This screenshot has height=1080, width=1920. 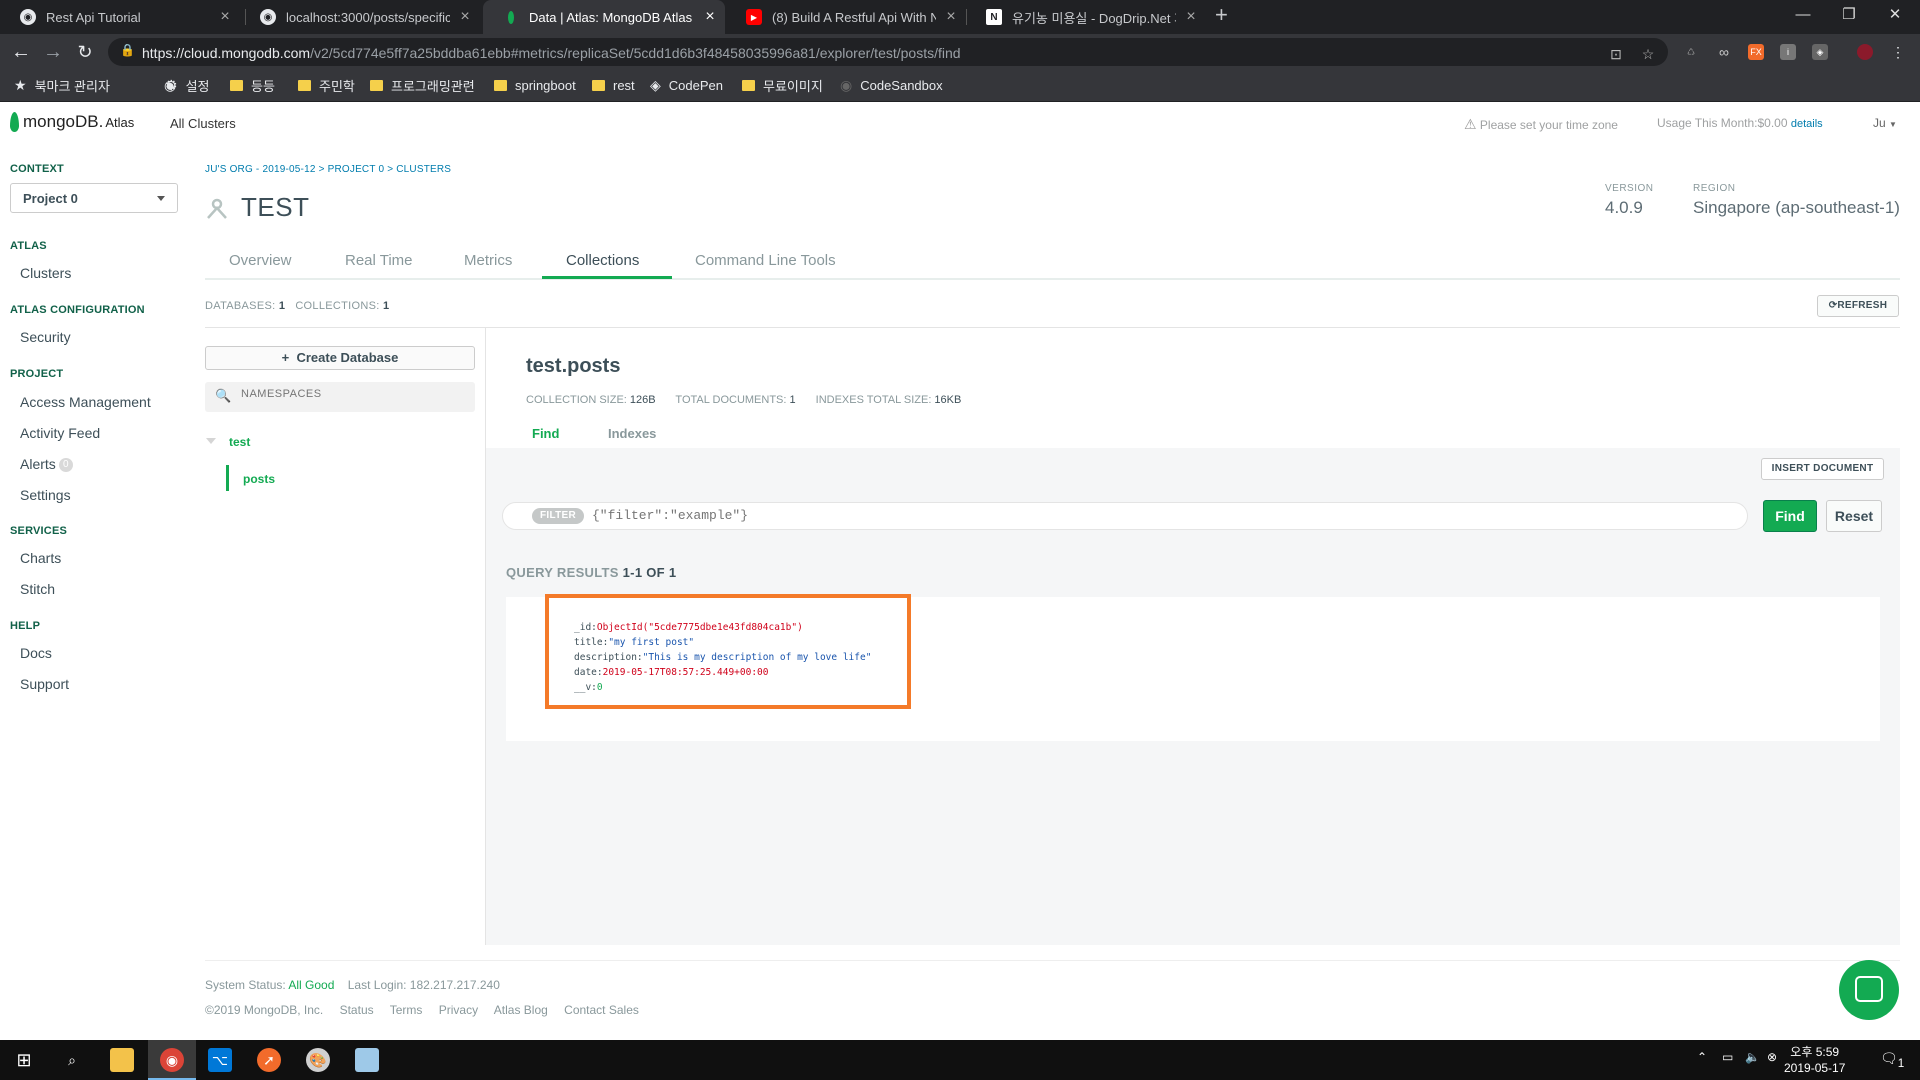 What do you see at coordinates (632, 433) in the screenshot?
I see `subtab-indexes: Indexes` at bounding box center [632, 433].